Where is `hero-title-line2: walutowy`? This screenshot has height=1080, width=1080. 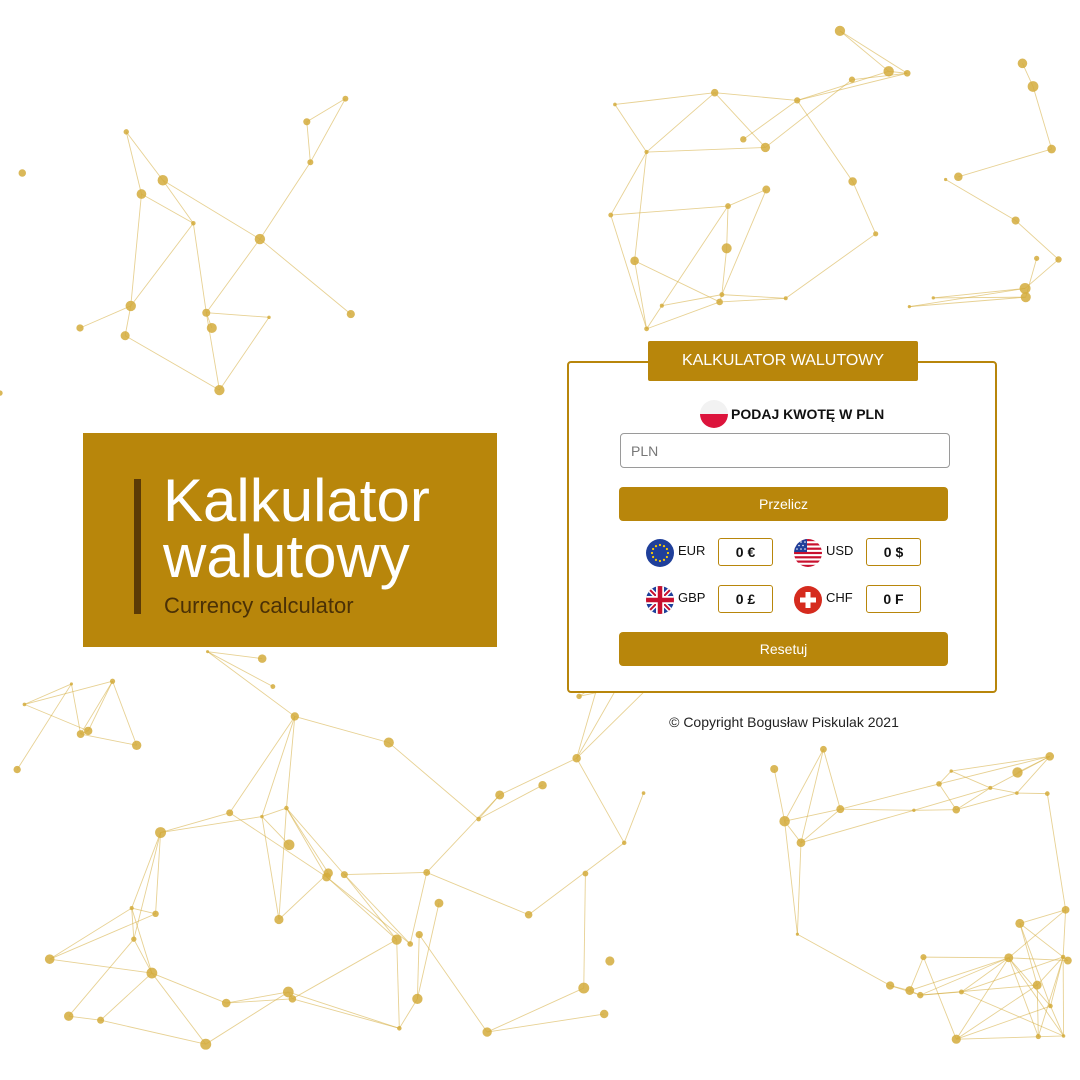 hero-title-line2: walutowy is located at coordinates (286, 556).